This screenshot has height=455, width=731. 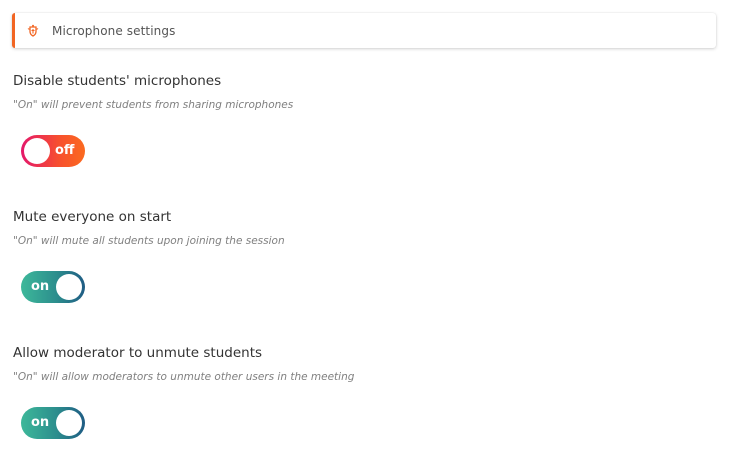 What do you see at coordinates (65, 150) in the screenshot?
I see `toggle-state-label: off` at bounding box center [65, 150].